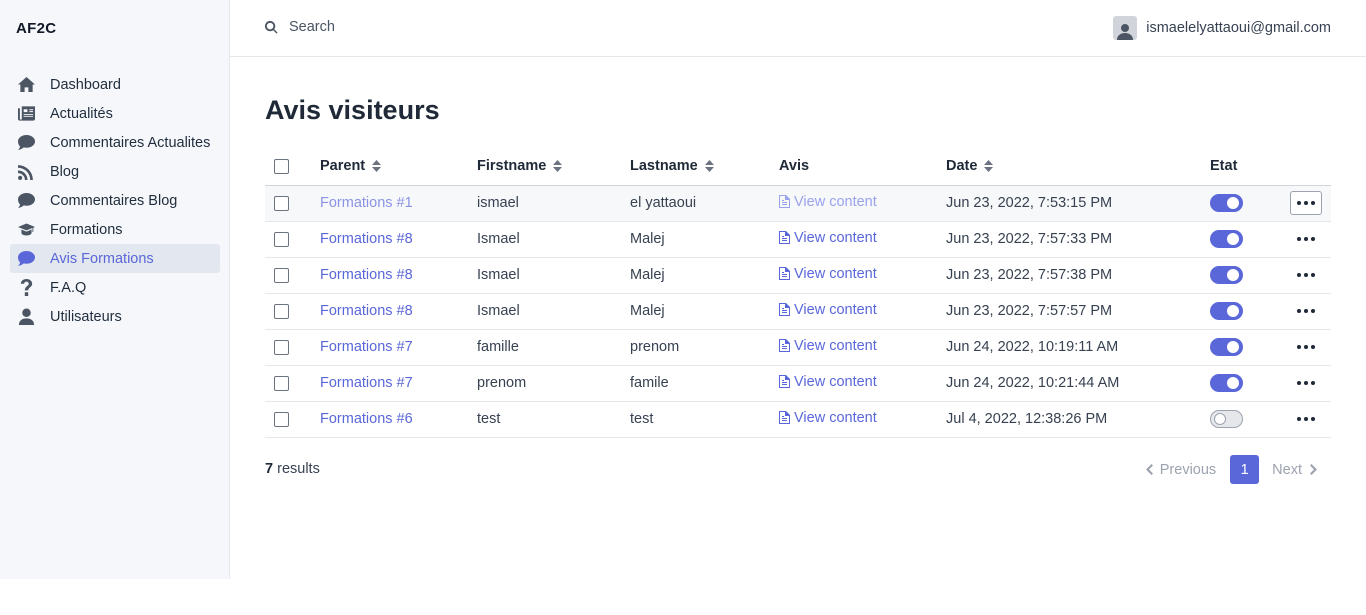 Image resolution: width=1366 pixels, height=615 pixels. What do you see at coordinates (366, 203) in the screenshot?
I see `parent-link: Formations #1` at bounding box center [366, 203].